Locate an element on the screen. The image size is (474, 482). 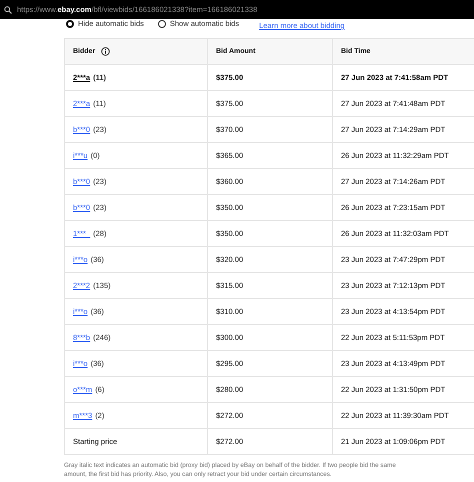
info-icon is located at coordinates (105, 51).